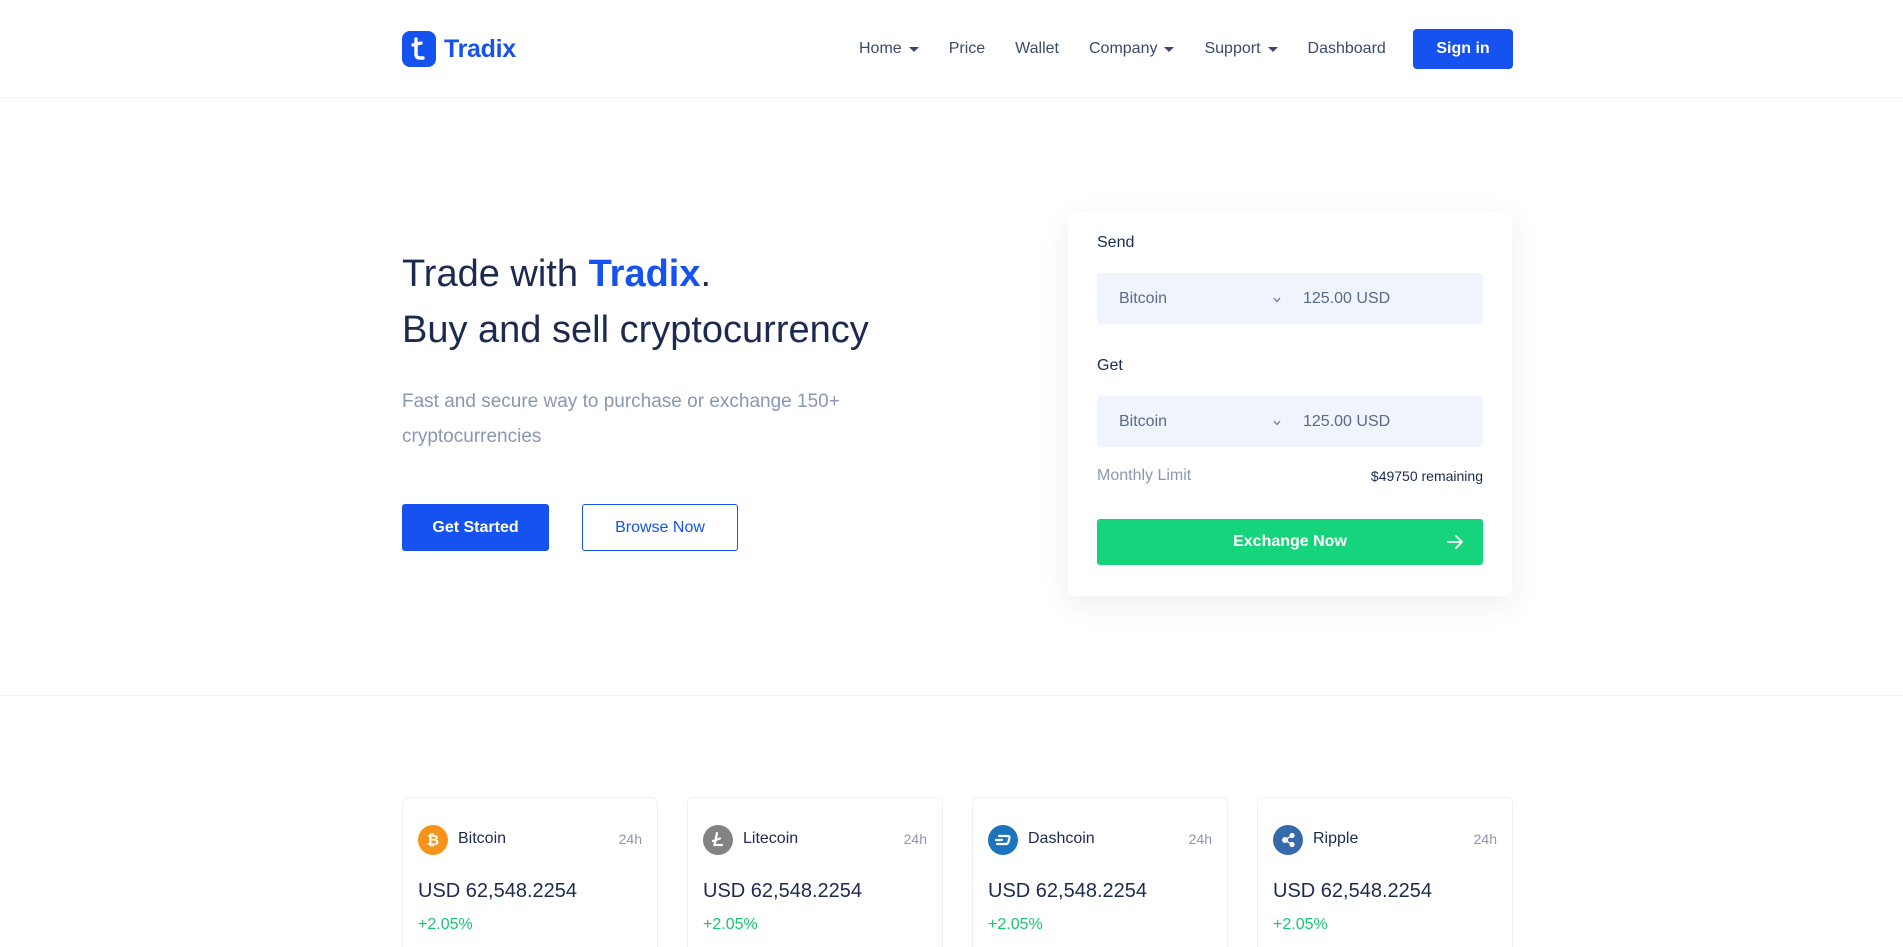 This screenshot has width=1903, height=947. I want to click on hero-title-line1: Trade with Tradix., so click(635, 274).